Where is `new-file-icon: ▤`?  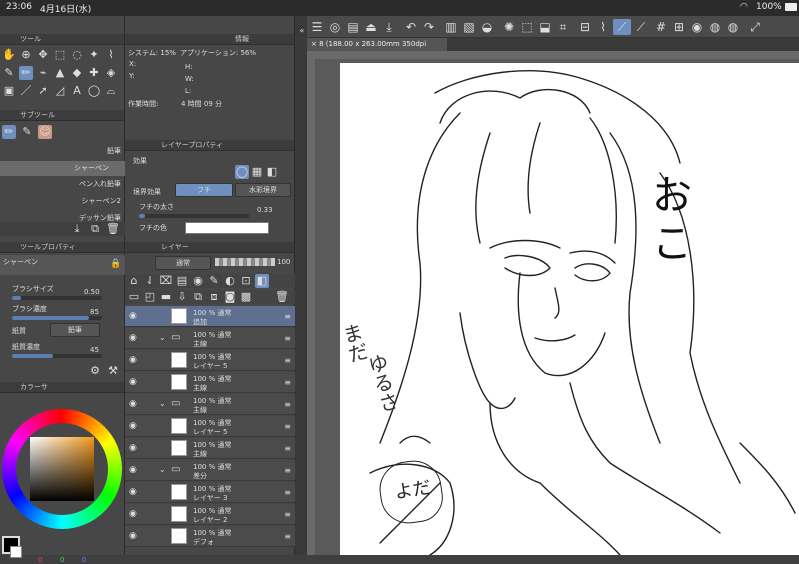 new-file-icon: ▤ is located at coordinates (353, 27).